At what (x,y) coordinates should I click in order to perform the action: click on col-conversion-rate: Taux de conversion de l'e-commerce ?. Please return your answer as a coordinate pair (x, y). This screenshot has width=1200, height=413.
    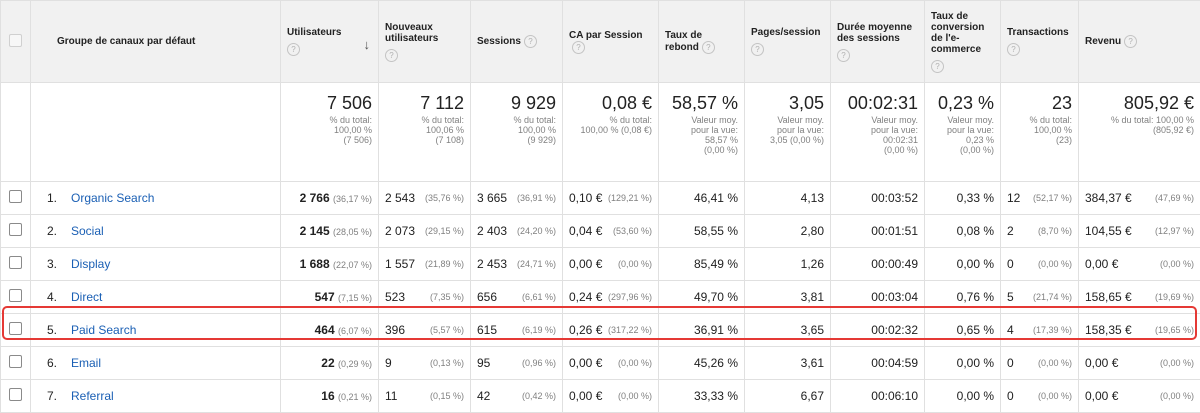
    Looking at the image, I should click on (963, 42).